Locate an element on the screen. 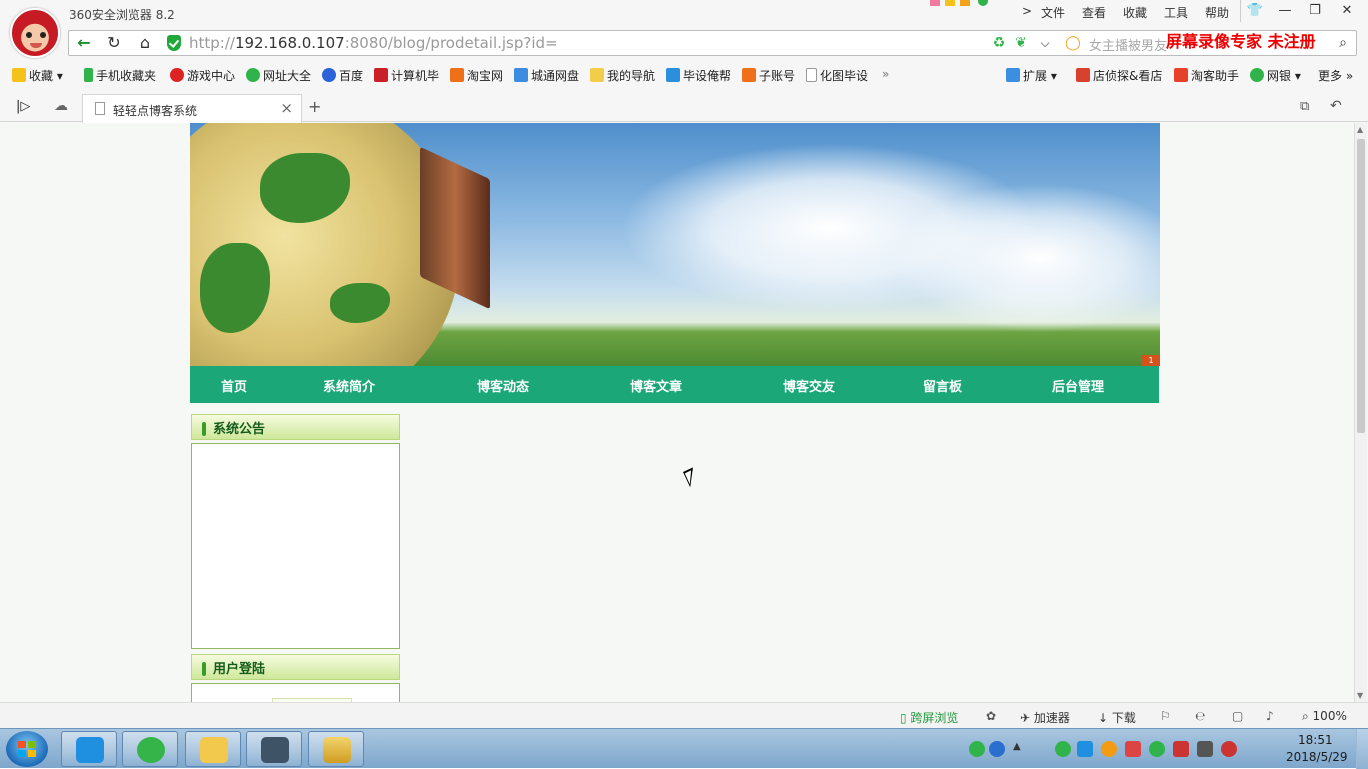 Image resolution: width=1368 pixels, height=769 pixels. undo-close-icon: ↶ is located at coordinates (1336, 106).